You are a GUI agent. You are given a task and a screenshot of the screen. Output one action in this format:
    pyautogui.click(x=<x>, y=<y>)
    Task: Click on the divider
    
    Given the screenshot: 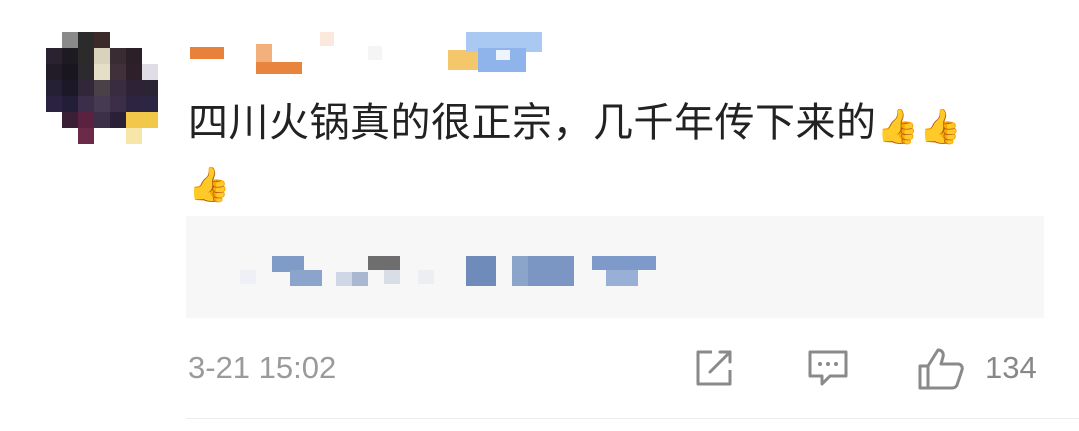 What is the action you would take?
    pyautogui.click(x=632, y=418)
    